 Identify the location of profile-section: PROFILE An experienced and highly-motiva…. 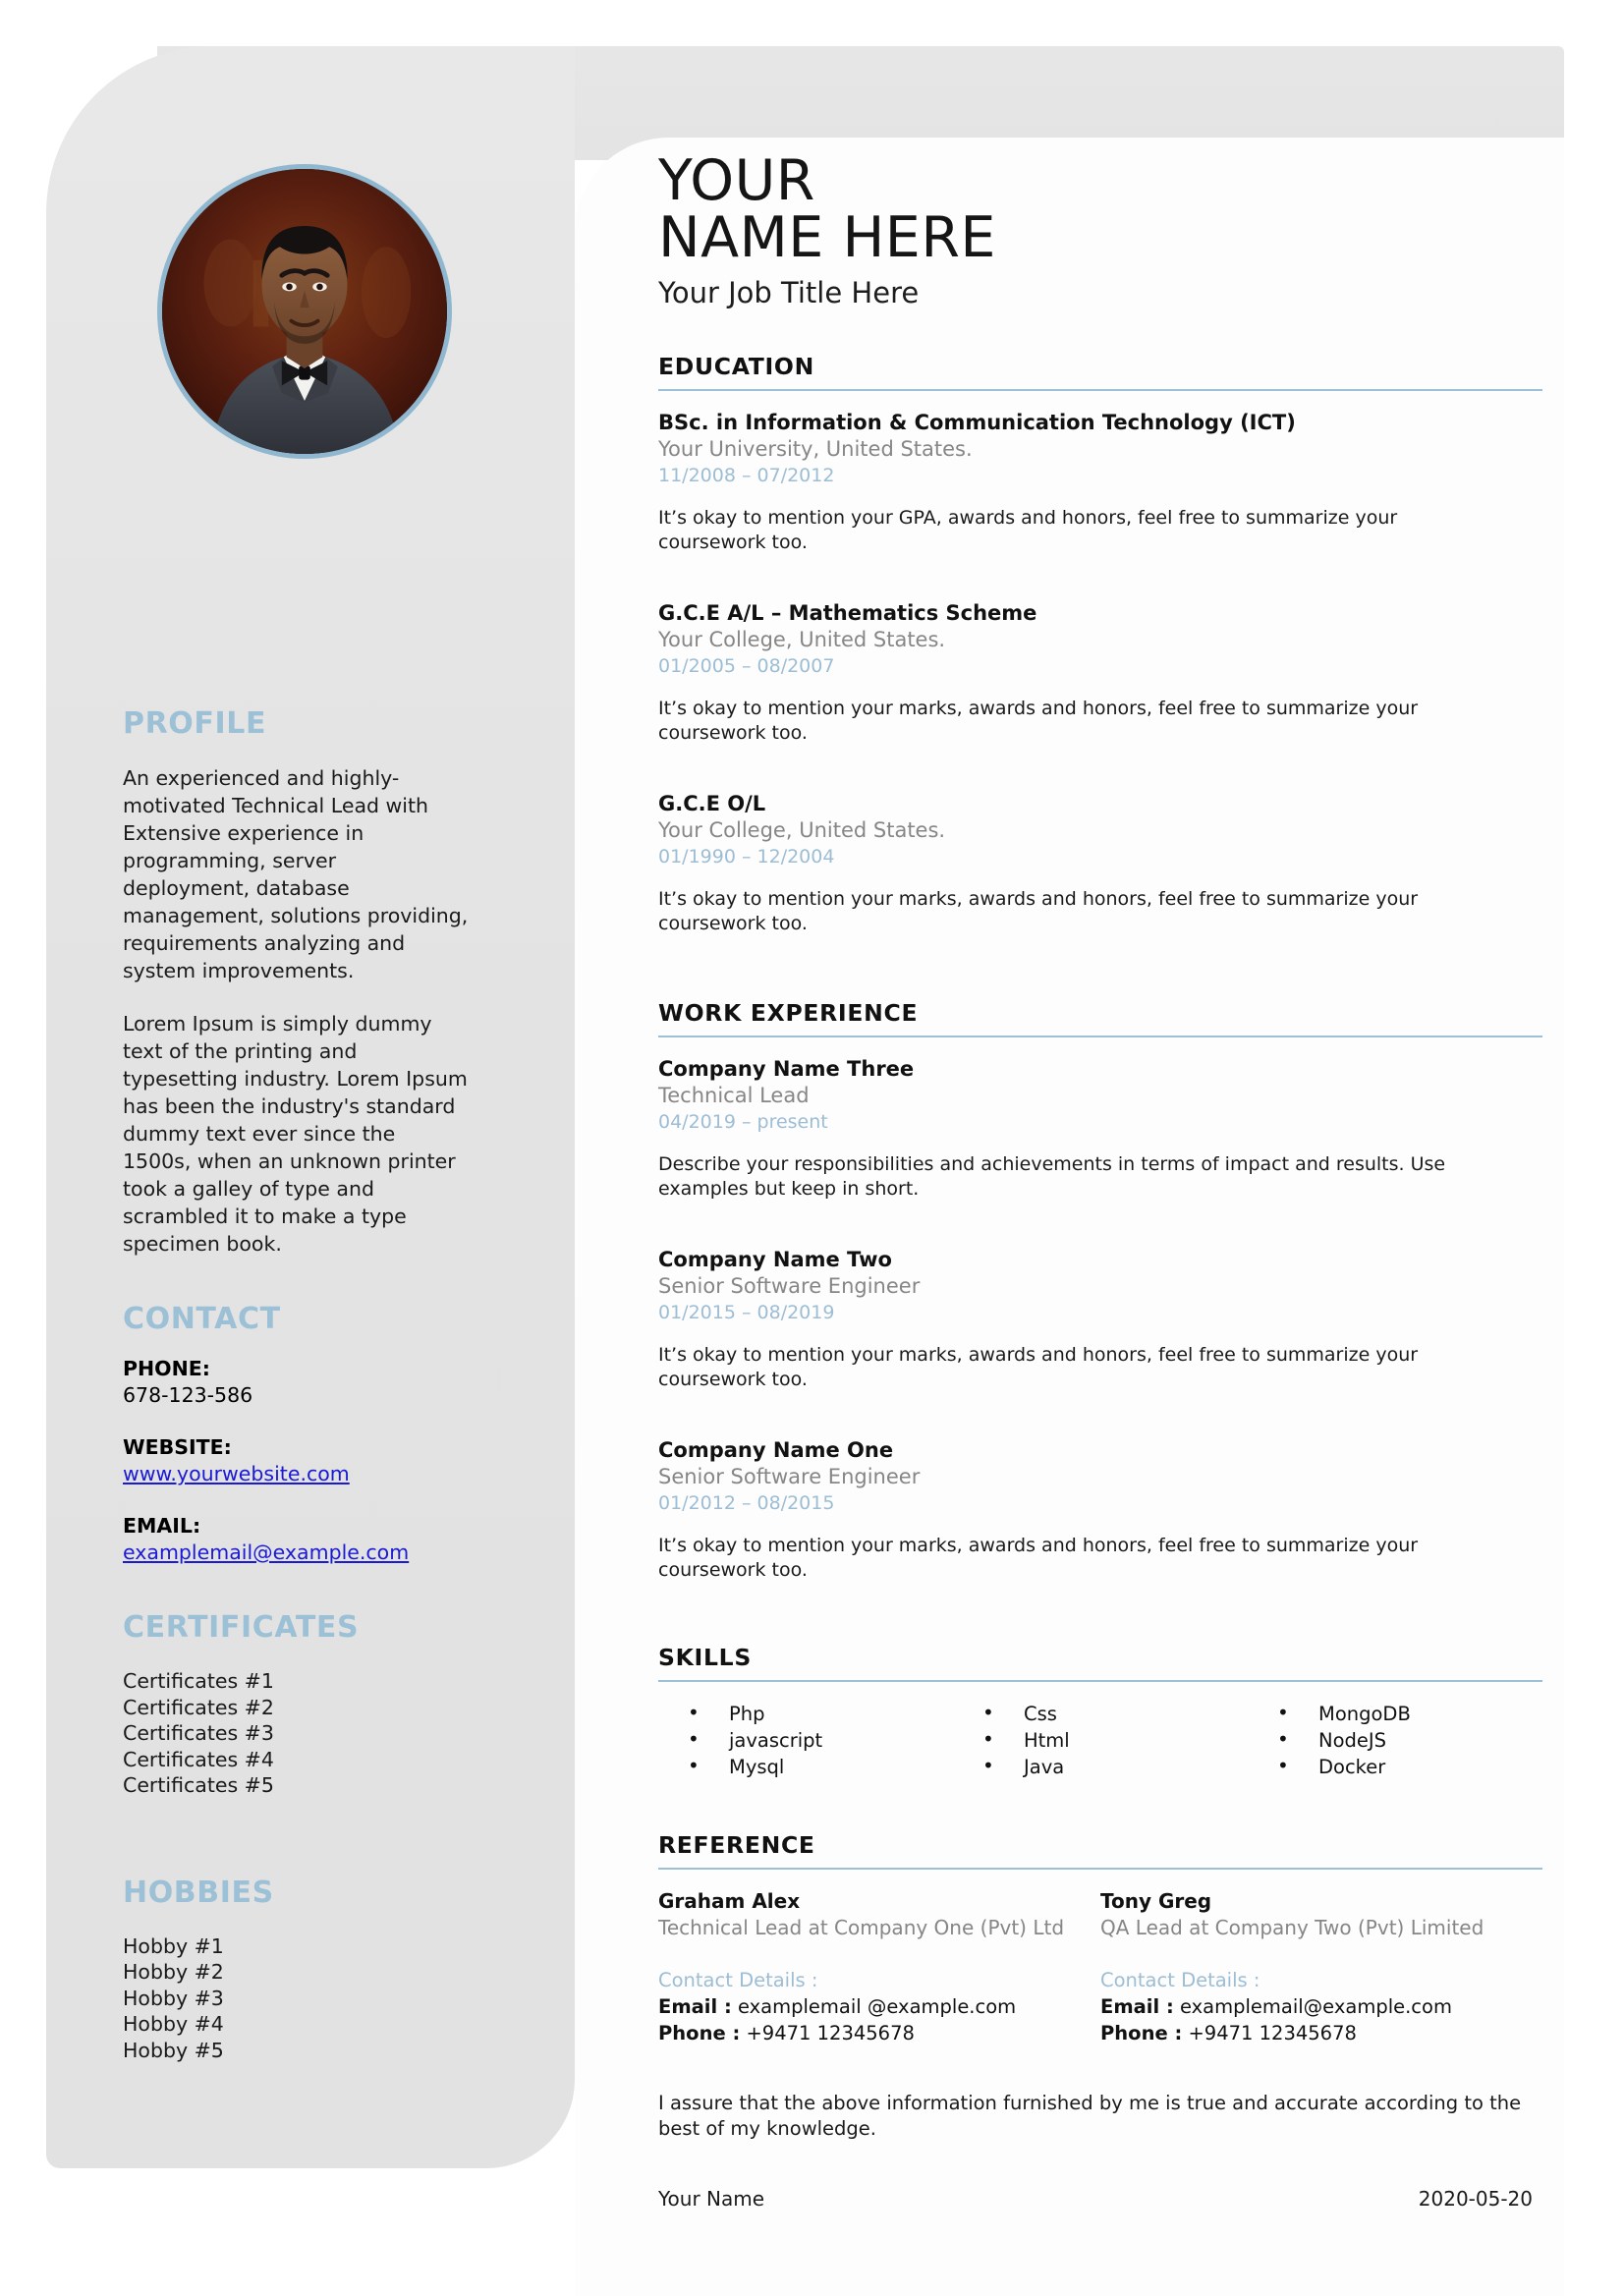
(368, 982).